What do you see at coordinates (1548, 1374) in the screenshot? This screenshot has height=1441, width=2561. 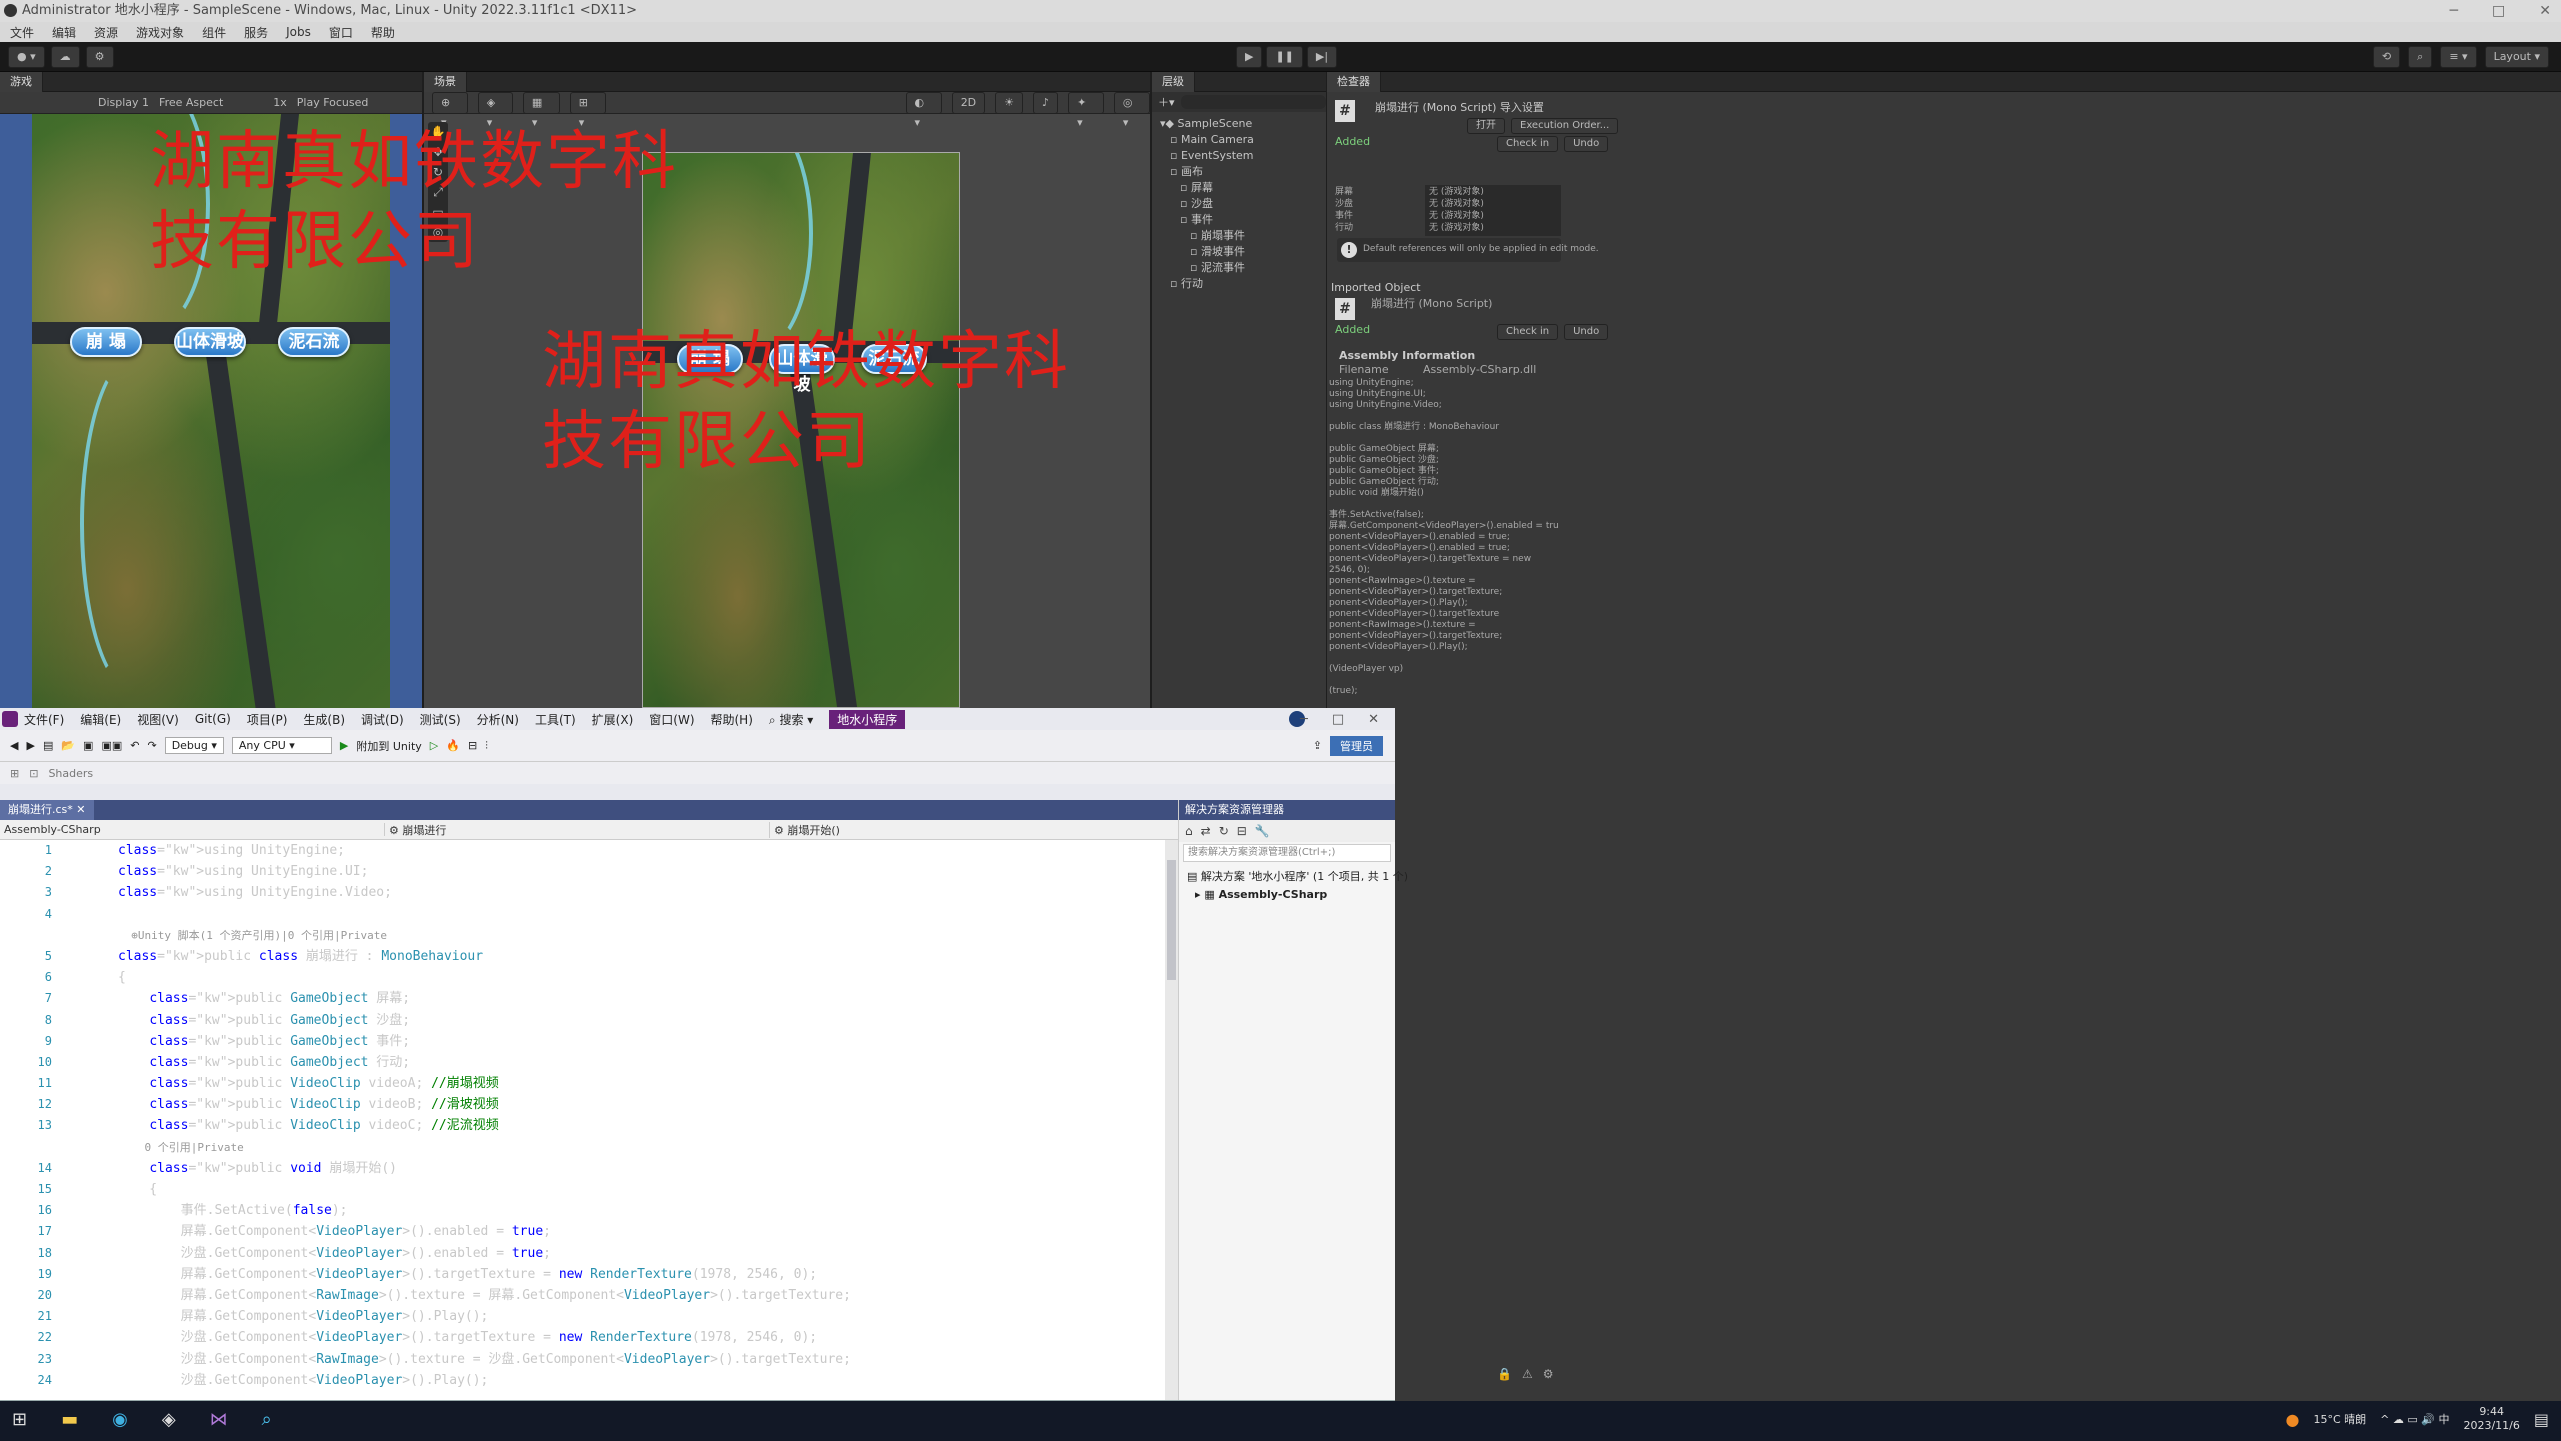 I see `settings-icon: ⚙` at bounding box center [1548, 1374].